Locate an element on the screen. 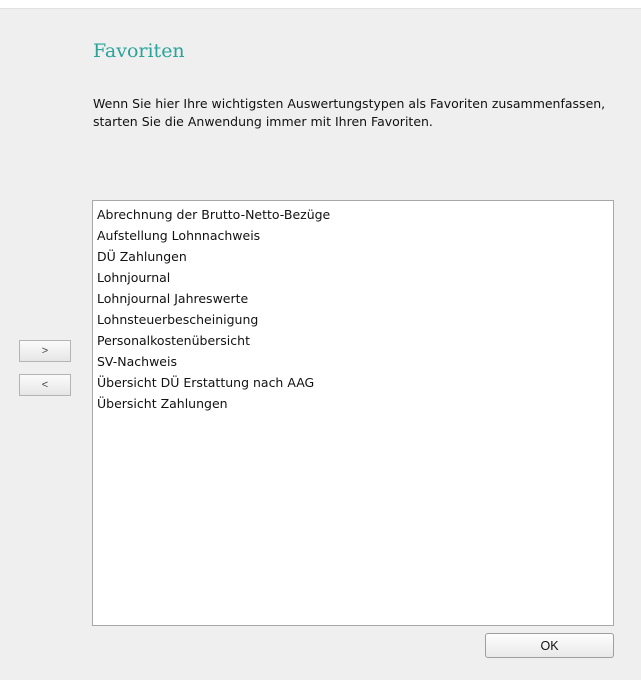 The width and height of the screenshot is (641, 680). list-item: Übersicht DÜ Erstattung nach AAG is located at coordinates (353, 382).